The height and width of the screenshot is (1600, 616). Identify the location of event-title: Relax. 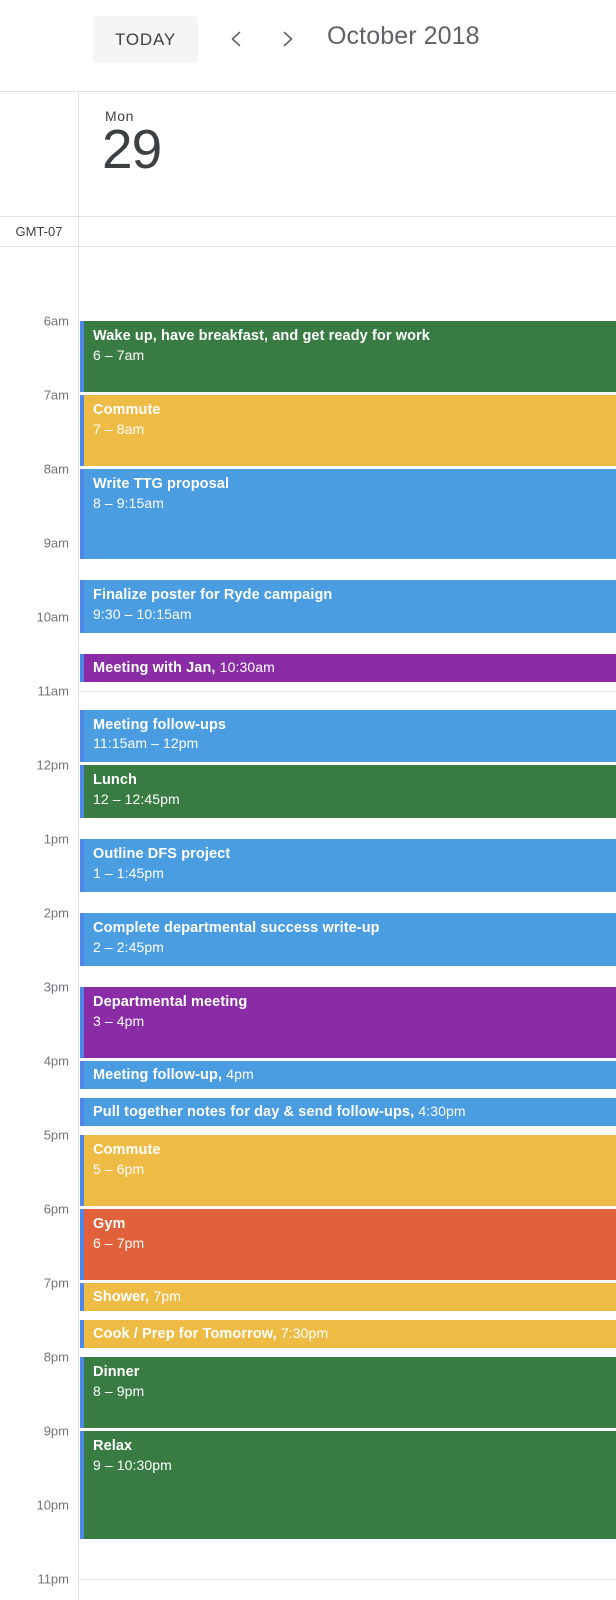
(113, 1446).